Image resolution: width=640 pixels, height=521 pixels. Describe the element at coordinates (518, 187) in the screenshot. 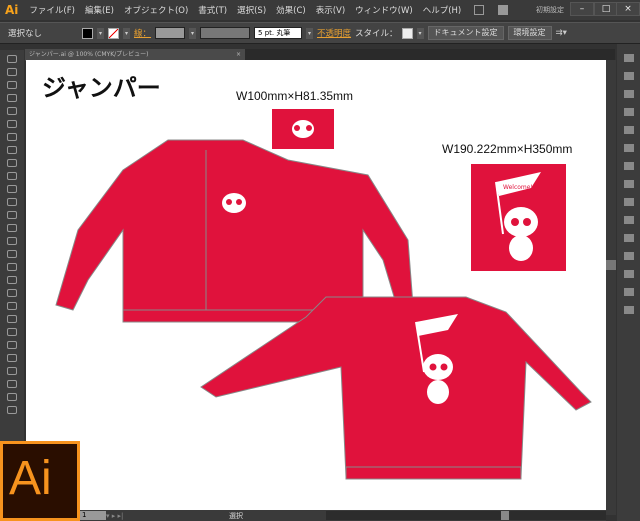

I see `svg-text: Welcome!` at that location.